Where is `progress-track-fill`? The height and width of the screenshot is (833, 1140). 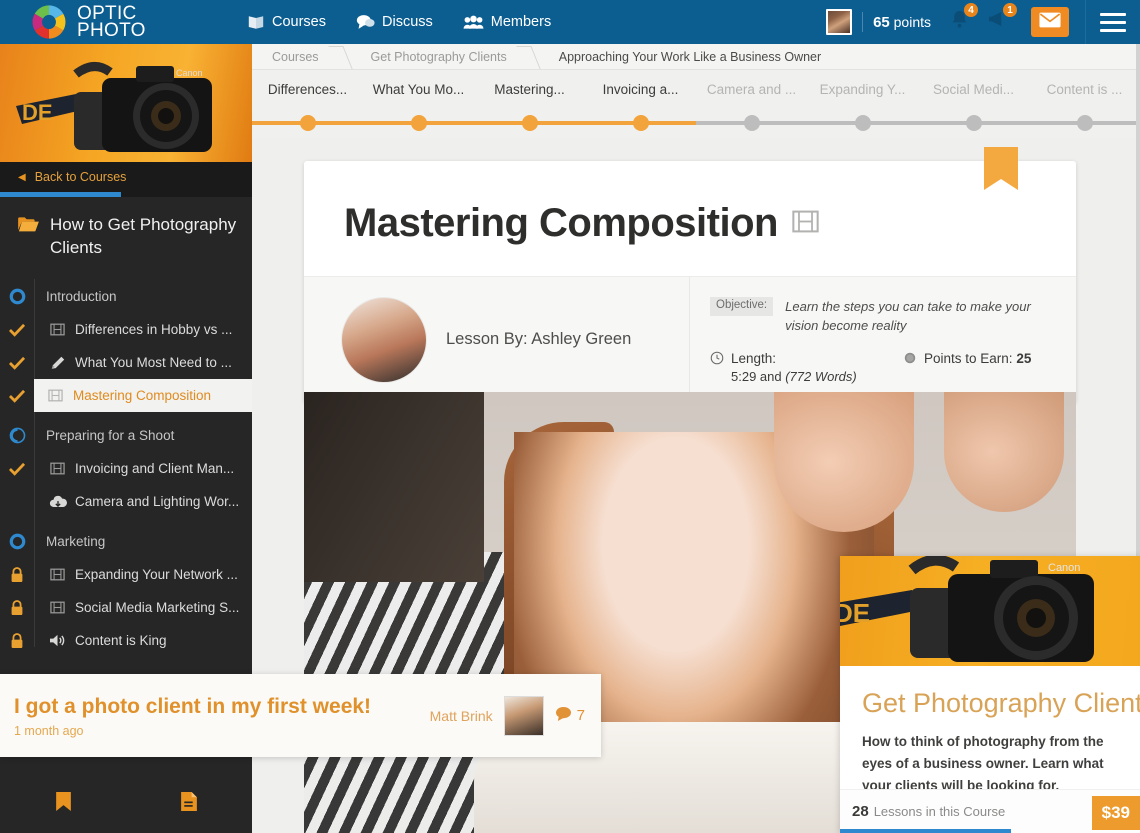 progress-track-fill is located at coordinates (474, 123).